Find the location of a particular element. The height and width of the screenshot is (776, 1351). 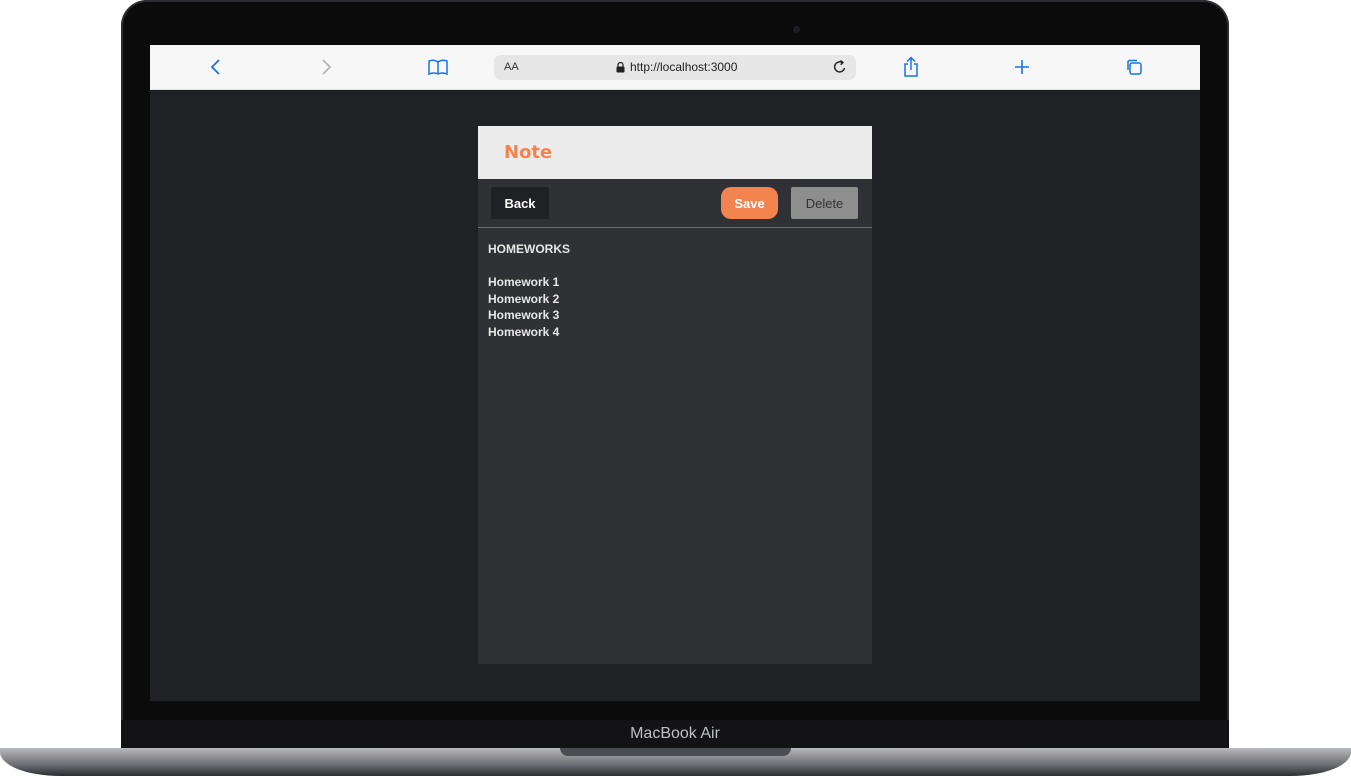

tabs-icon is located at coordinates (1134, 67).